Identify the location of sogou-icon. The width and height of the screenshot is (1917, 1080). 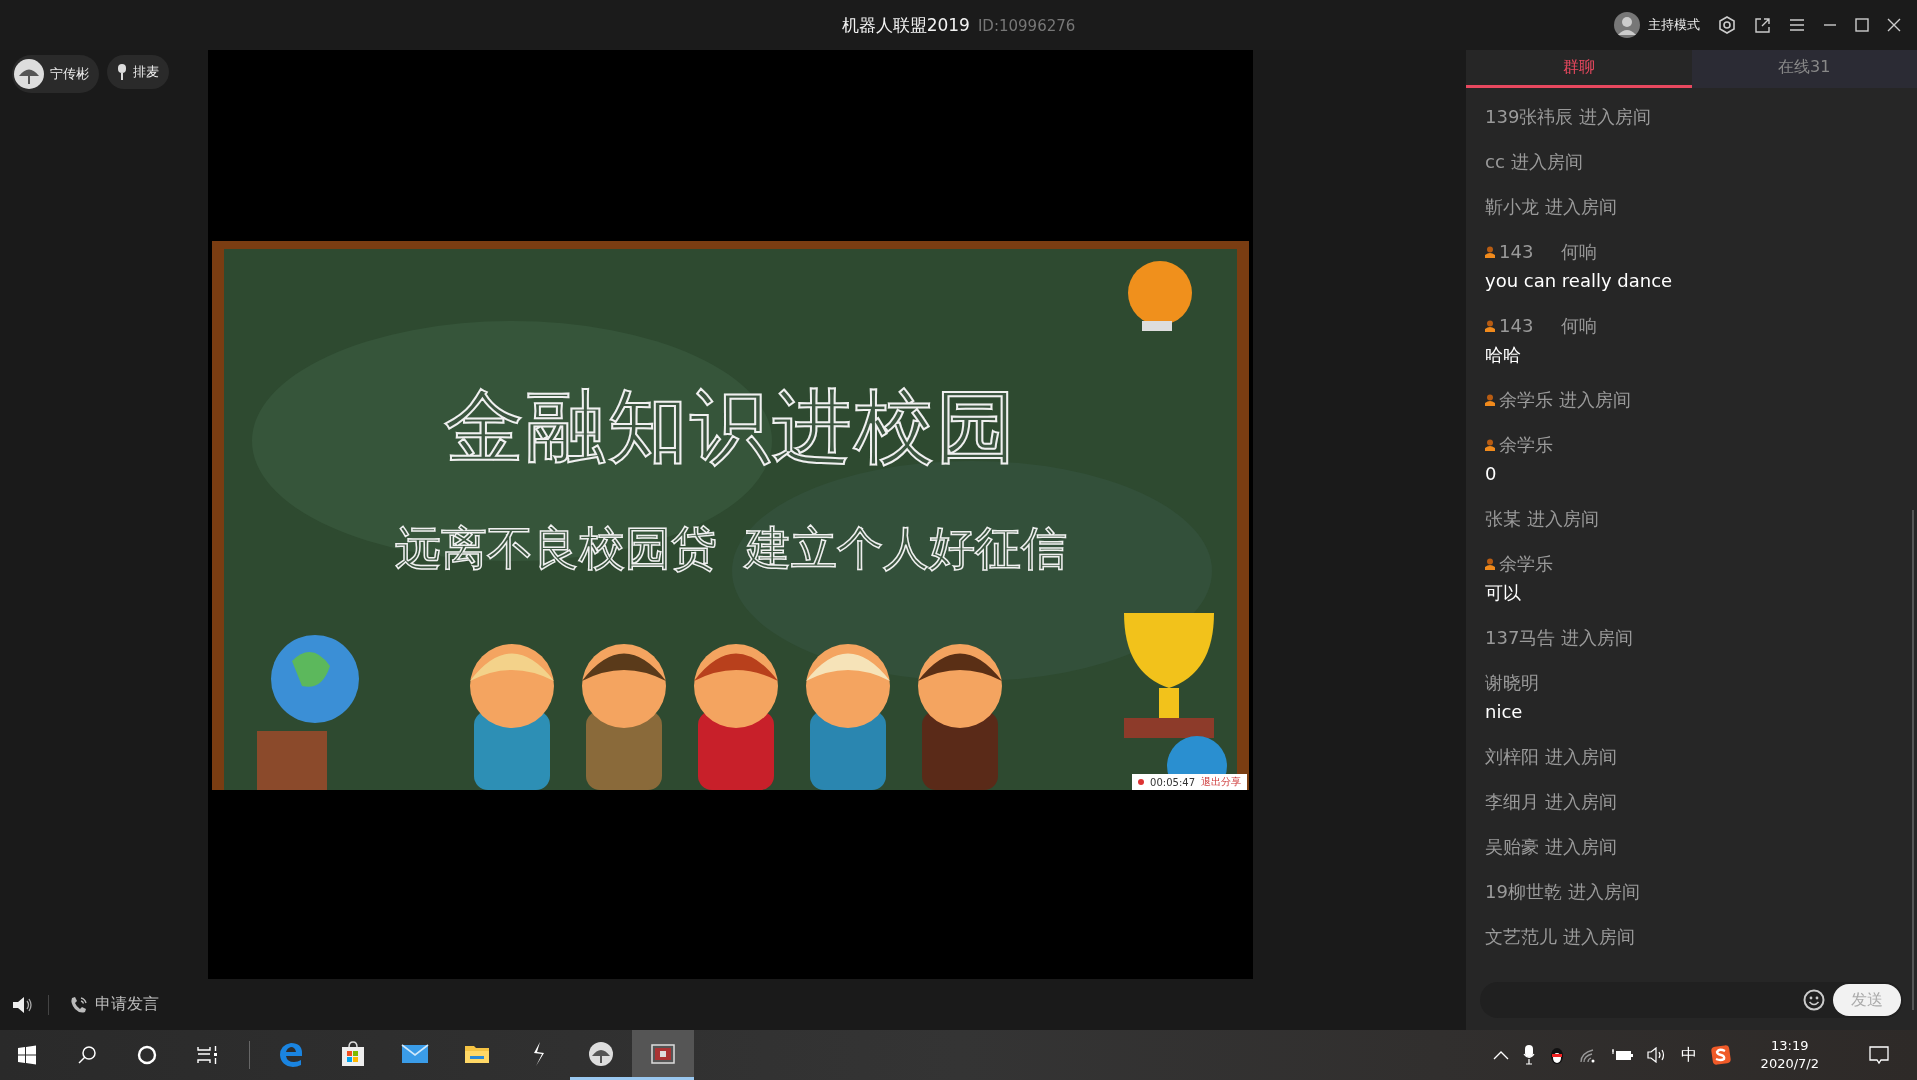
(1720, 1055).